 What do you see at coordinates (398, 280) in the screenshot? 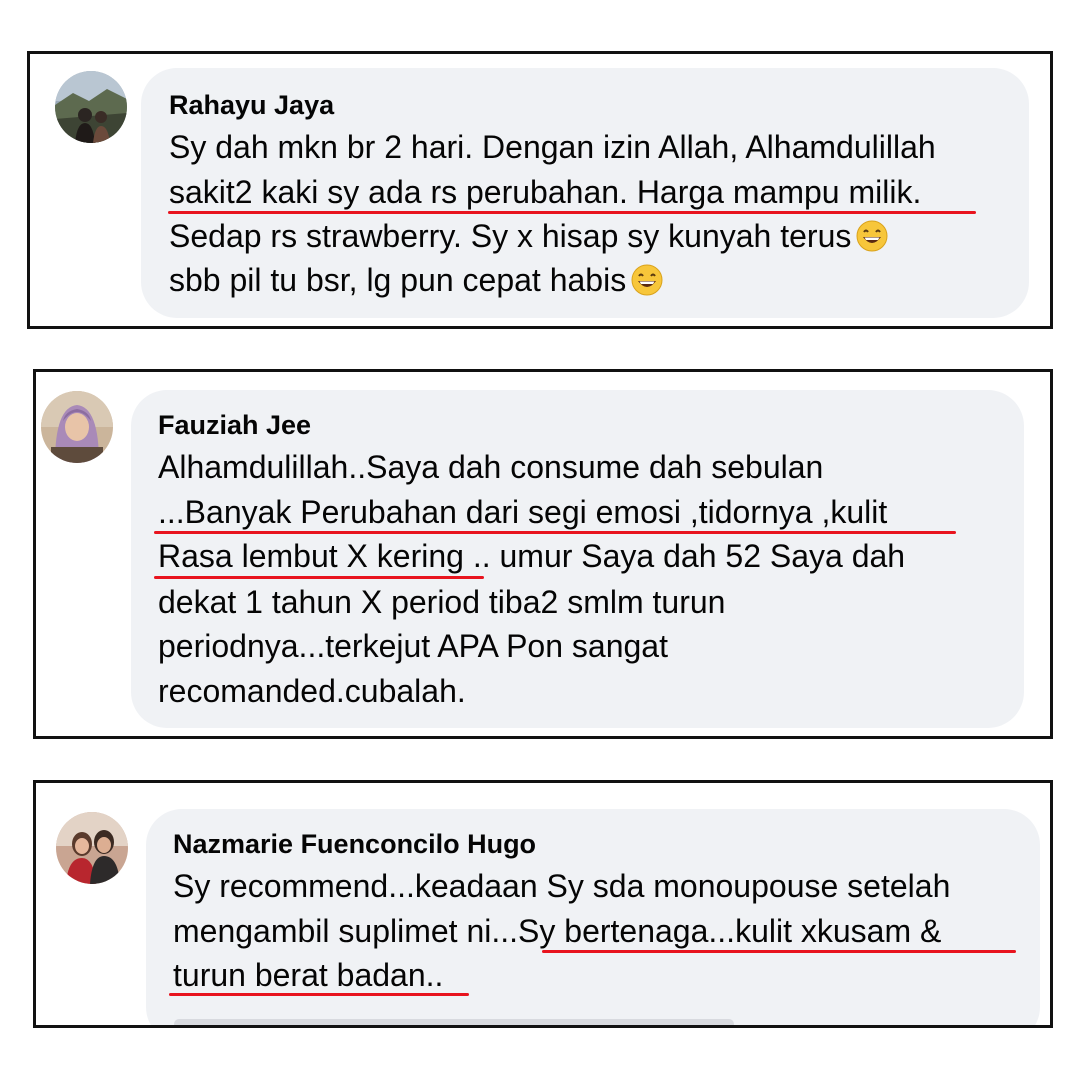
I see `comment-text: sbb pil tu bsr, lg pun cepat habis` at bounding box center [398, 280].